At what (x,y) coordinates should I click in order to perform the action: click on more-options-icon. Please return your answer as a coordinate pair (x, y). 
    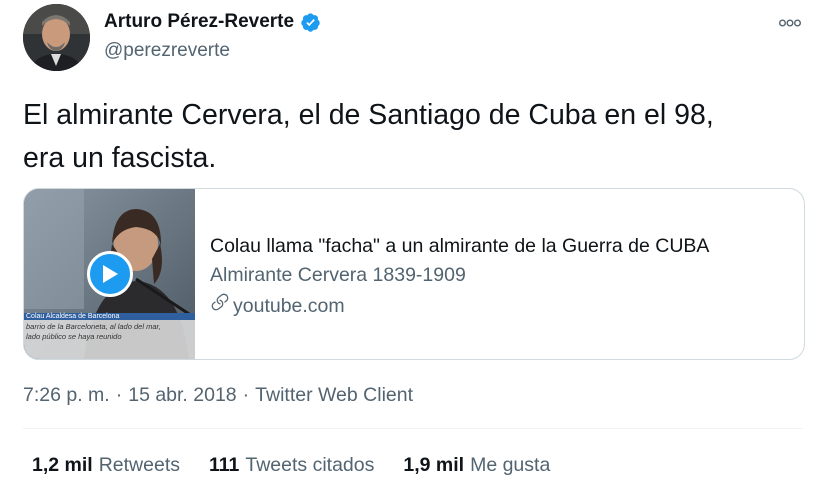
    Looking at the image, I should click on (790, 22).